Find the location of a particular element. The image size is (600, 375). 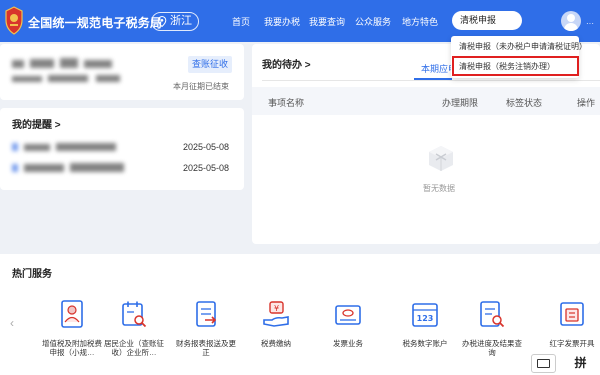

svg-text: 123 is located at coordinates (425, 318).